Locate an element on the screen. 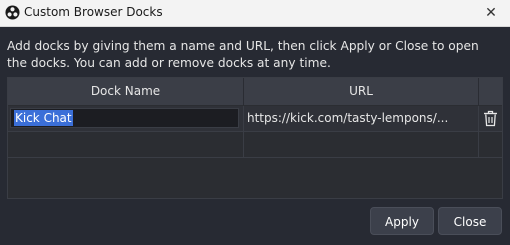 This screenshot has height=245, width=510. empty-delete-cell is located at coordinates (490, 144).